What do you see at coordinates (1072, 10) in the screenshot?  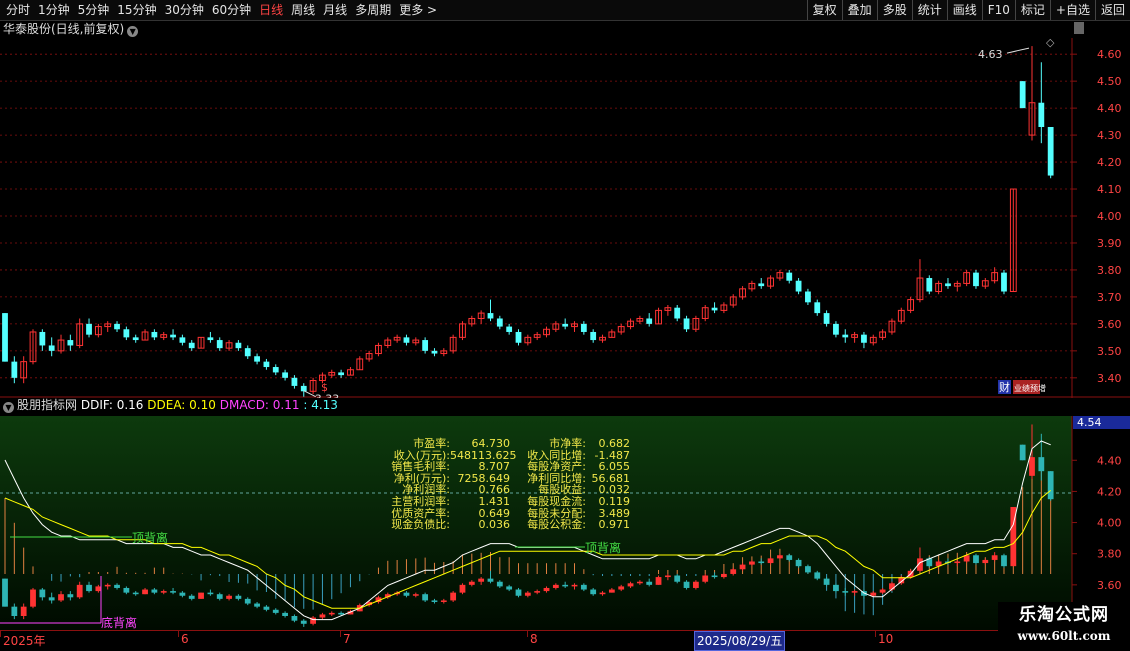 I see `tool-button-7: +自选` at bounding box center [1072, 10].